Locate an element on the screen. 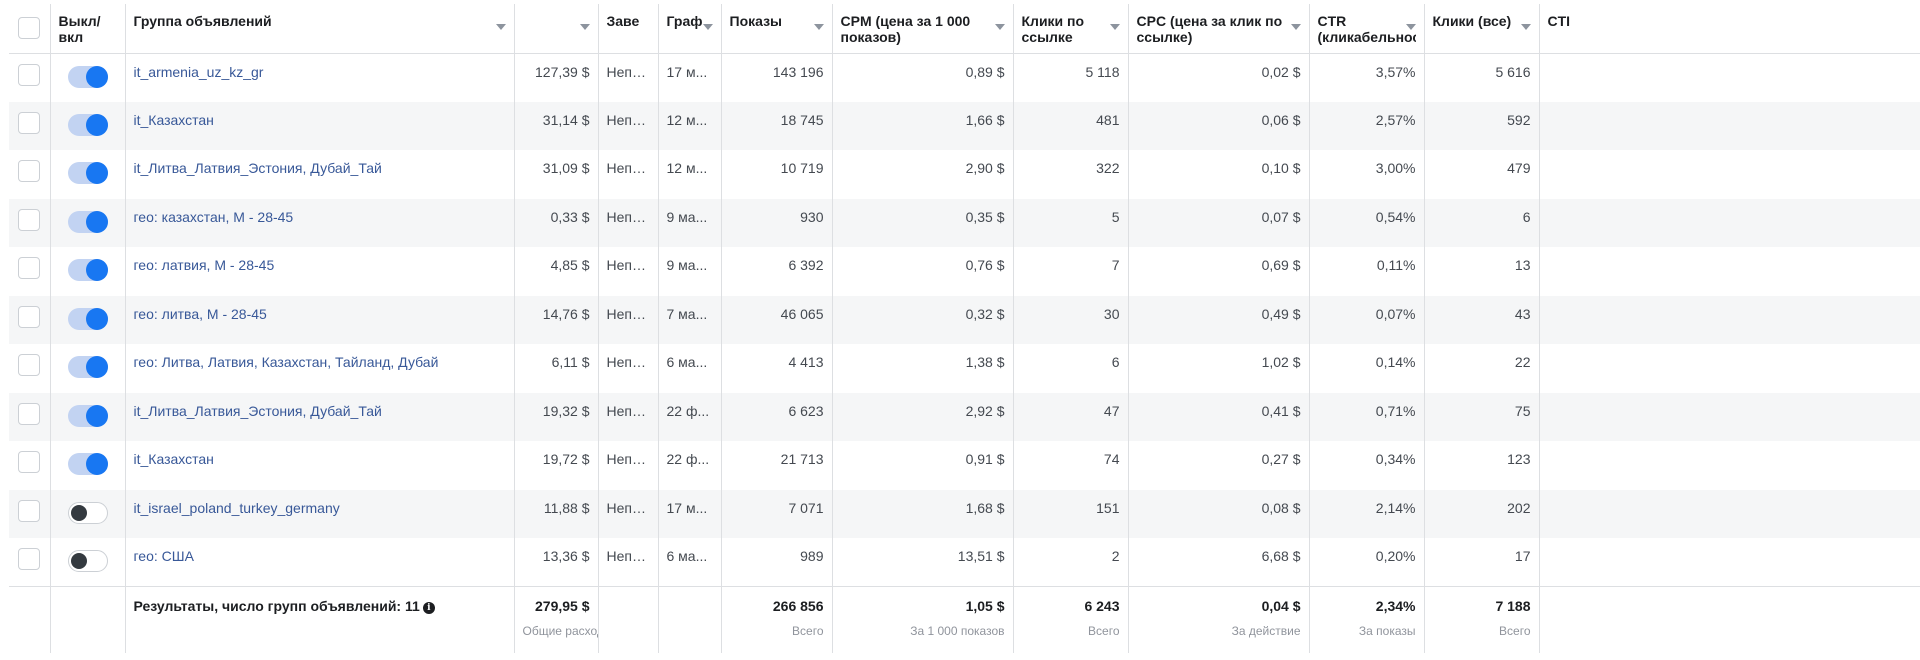 The image size is (1920, 660). header-clicks-all: Клики (все) is located at coordinates (1482, 29).